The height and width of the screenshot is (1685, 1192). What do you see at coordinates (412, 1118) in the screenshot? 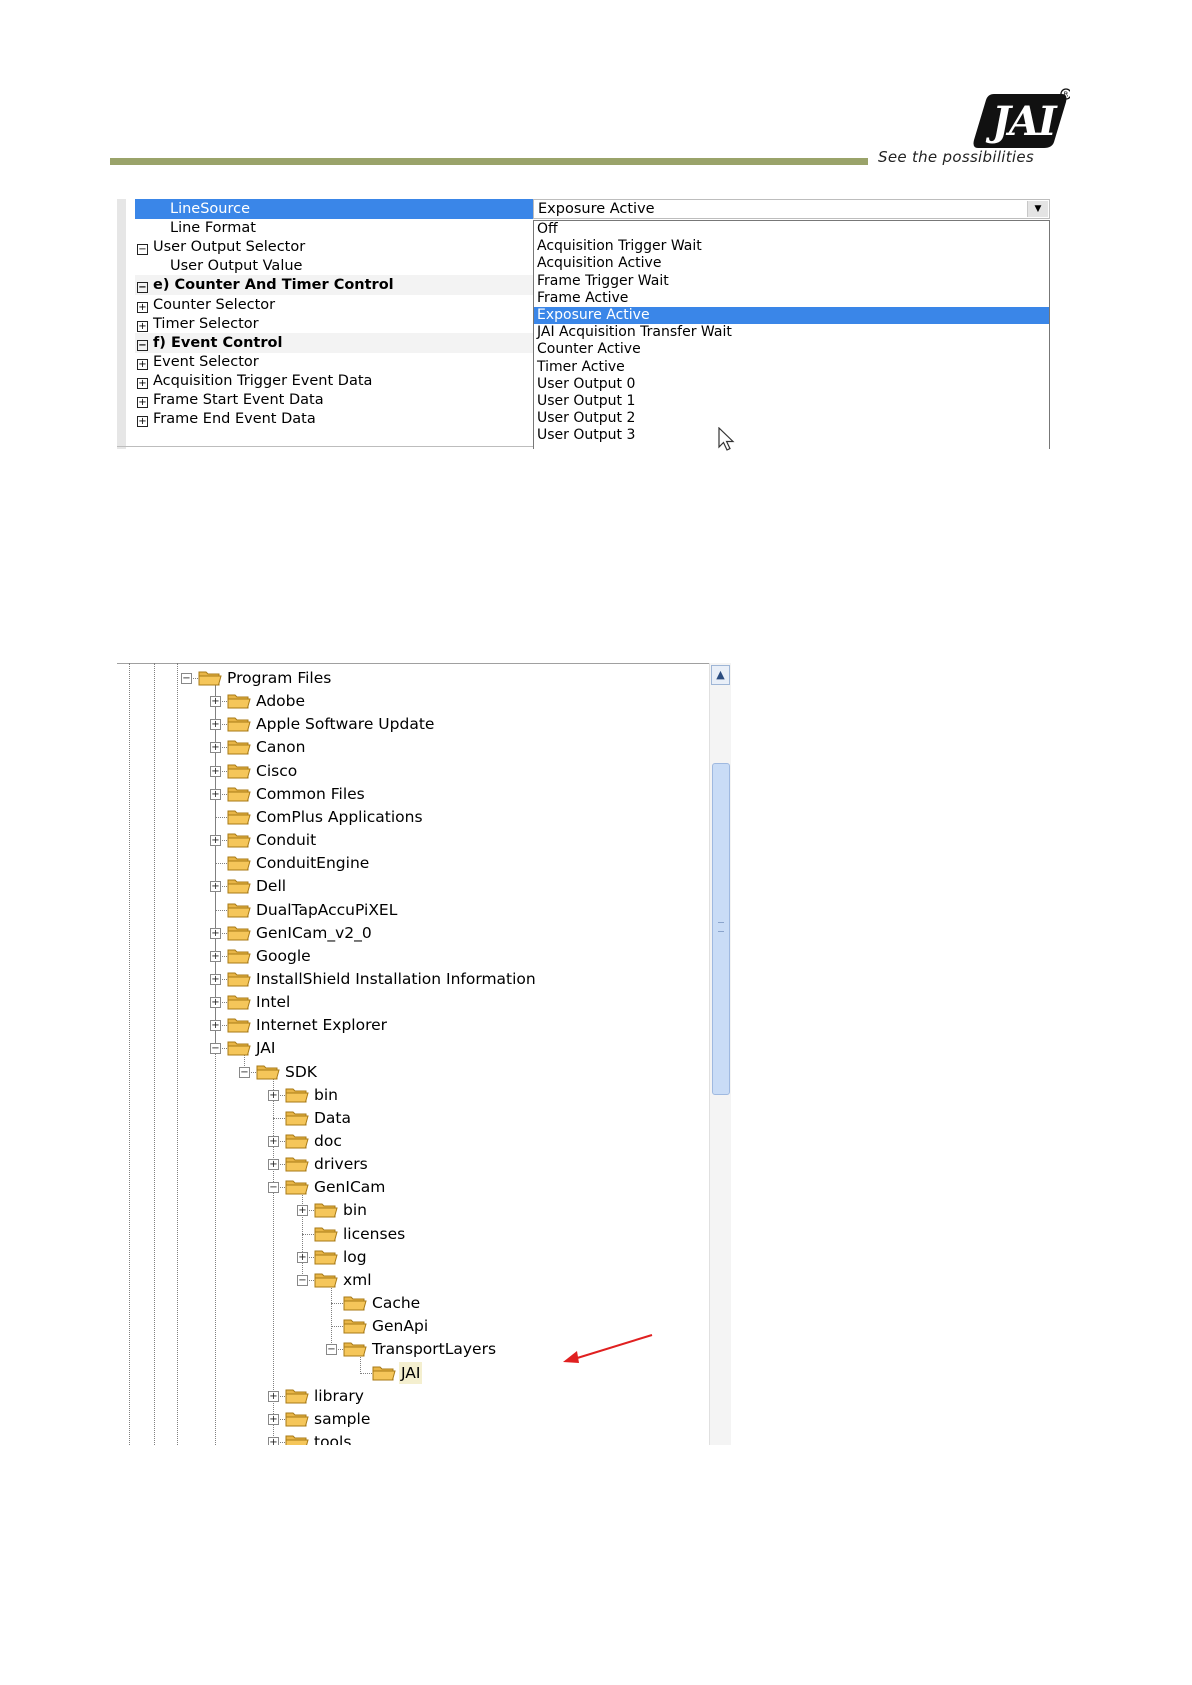
I see `tree-item-data: Data` at bounding box center [412, 1118].